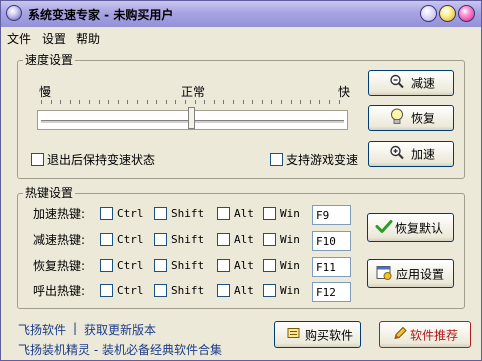  Describe the element at coordinates (322, 160) in the screenshot. I see `game-support-label: 支持游戏变速` at that location.